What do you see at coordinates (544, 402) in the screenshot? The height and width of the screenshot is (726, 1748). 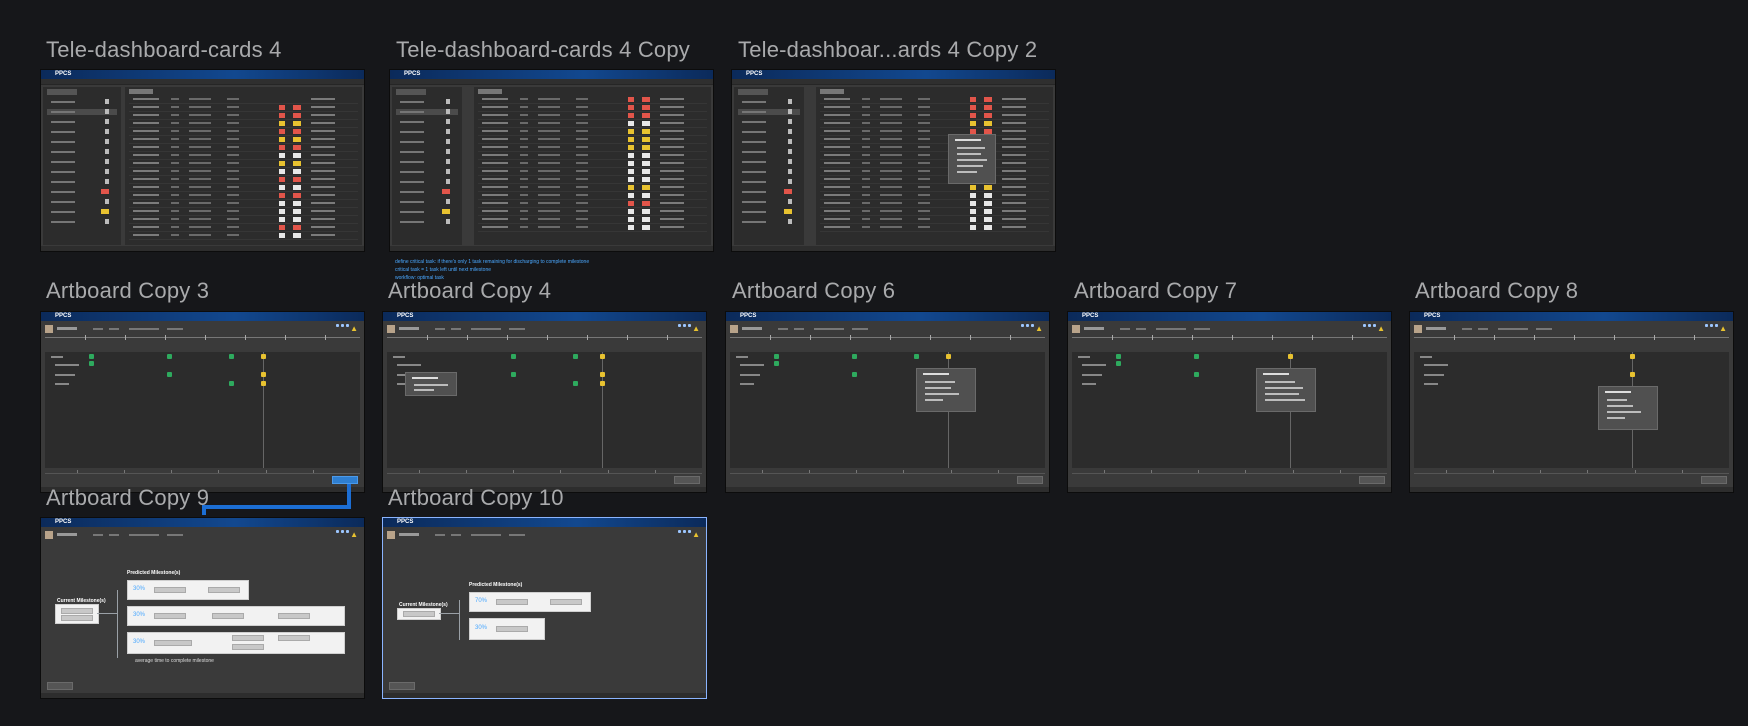 I see `artboard-copy4: PPCS ▲` at bounding box center [544, 402].